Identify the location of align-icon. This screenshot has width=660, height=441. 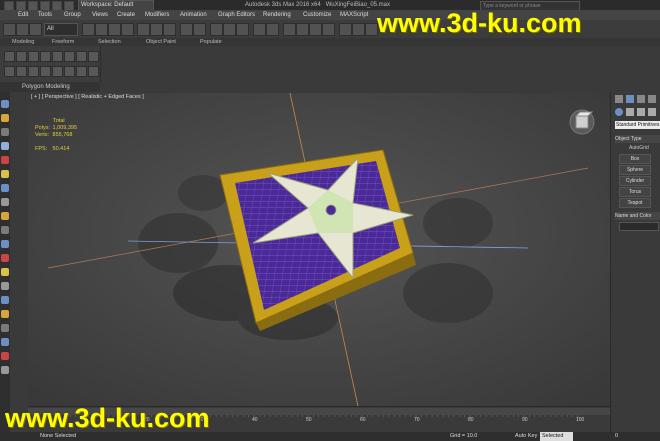
(272, 29).